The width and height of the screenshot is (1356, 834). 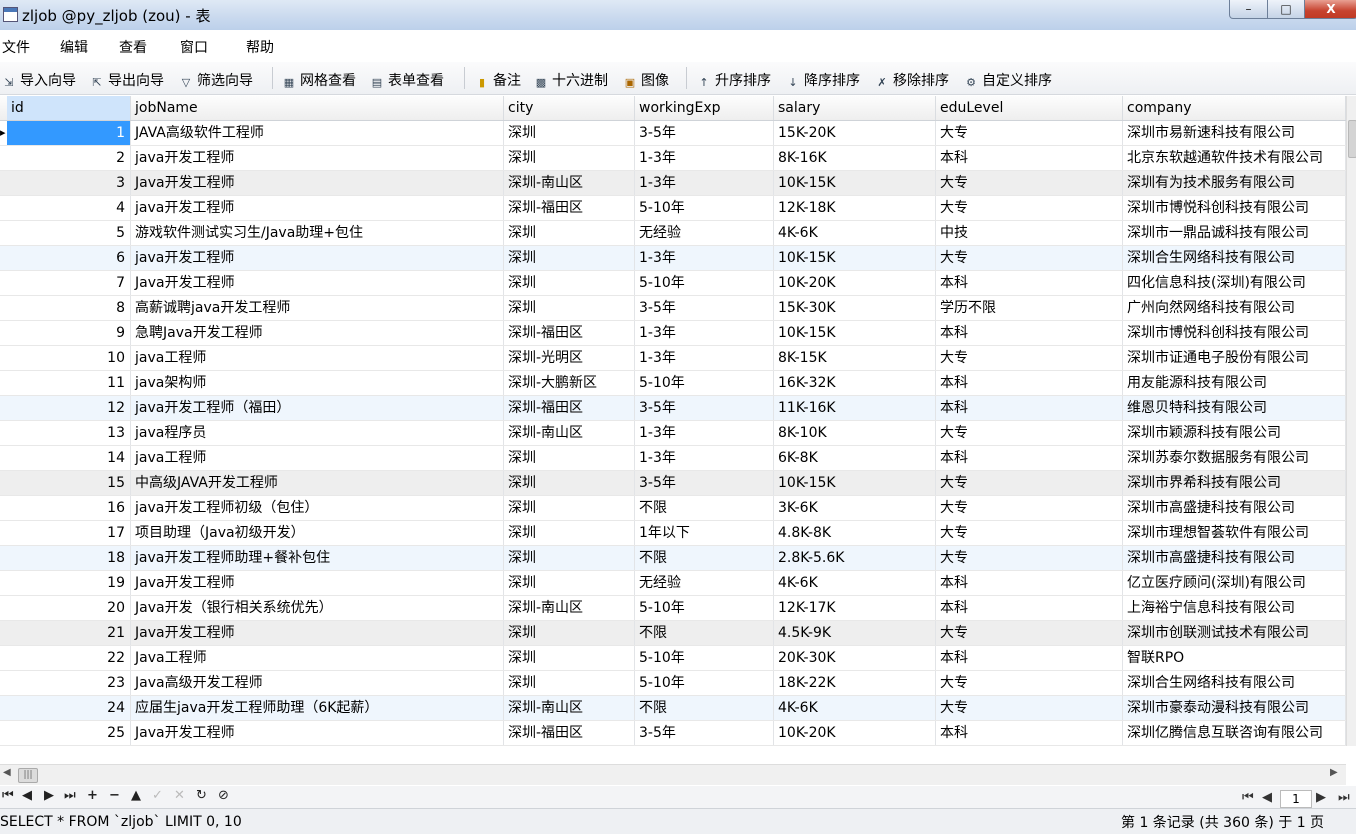 I want to click on cell-jobname: Java开发（银行相关系统优先）, so click(x=317, y=608).